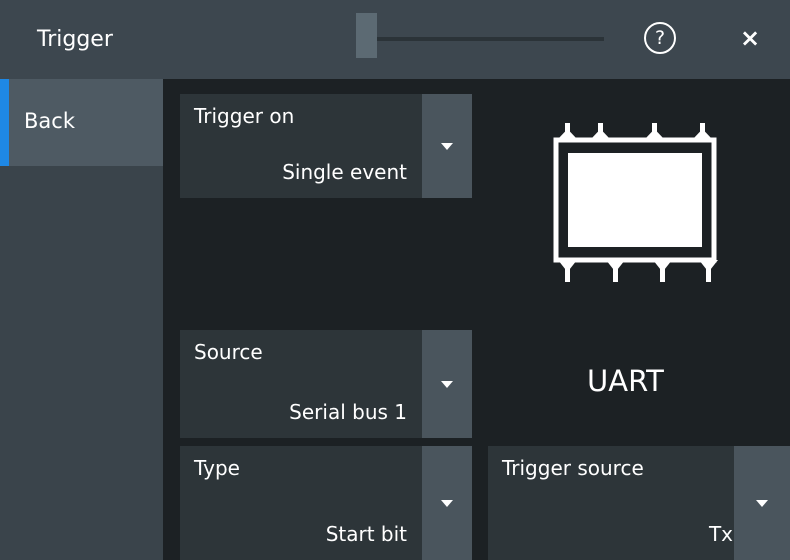 This screenshot has width=790, height=560. What do you see at coordinates (750, 38) in the screenshot?
I see `close-icon: ×` at bounding box center [750, 38].